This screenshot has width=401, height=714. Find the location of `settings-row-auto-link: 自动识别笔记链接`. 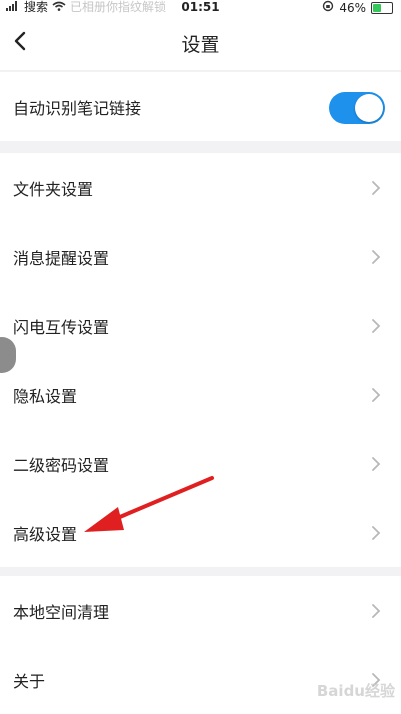

settings-row-auto-link: 自动识别笔记链接 is located at coordinates (200, 106).